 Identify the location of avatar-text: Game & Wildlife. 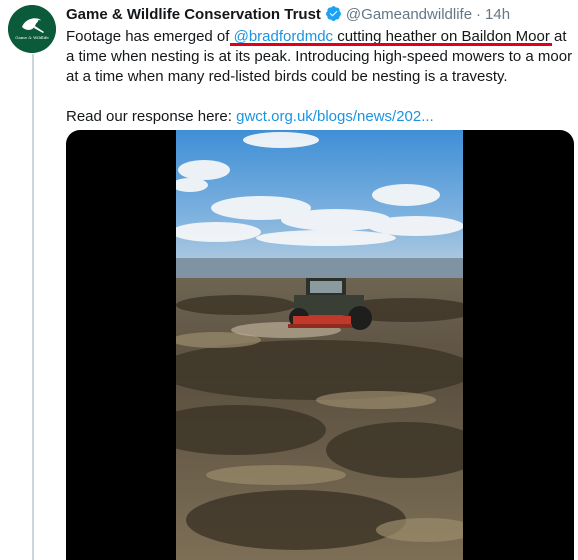
(32, 37).